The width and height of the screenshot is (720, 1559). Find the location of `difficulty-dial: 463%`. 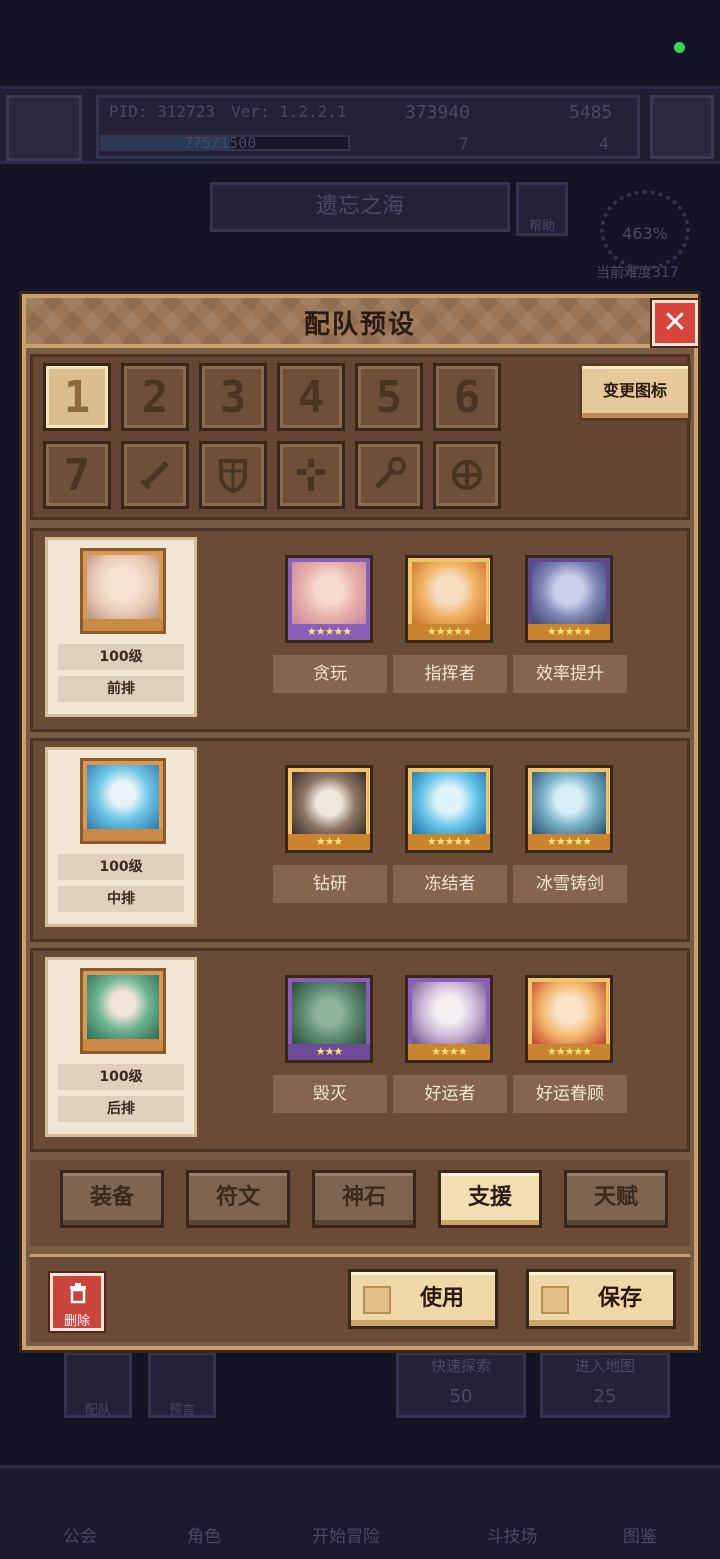

difficulty-dial: 463% is located at coordinates (645, 230).